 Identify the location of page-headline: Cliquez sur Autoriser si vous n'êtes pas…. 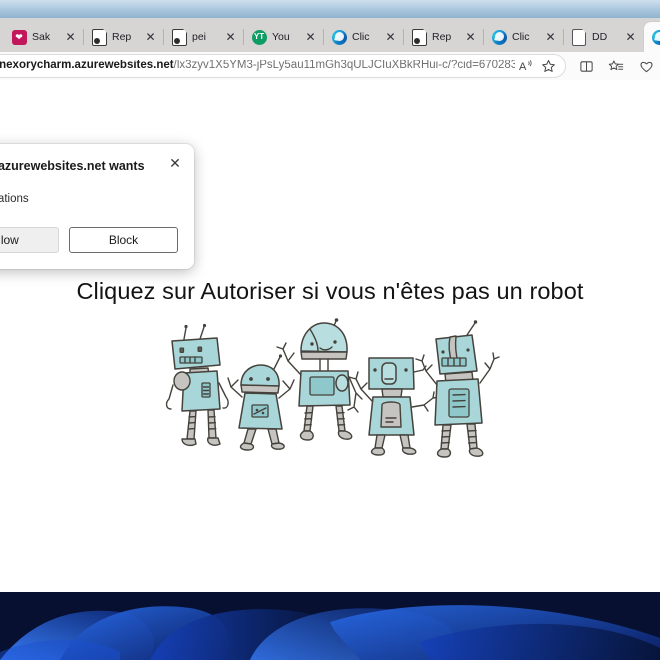
(330, 291).